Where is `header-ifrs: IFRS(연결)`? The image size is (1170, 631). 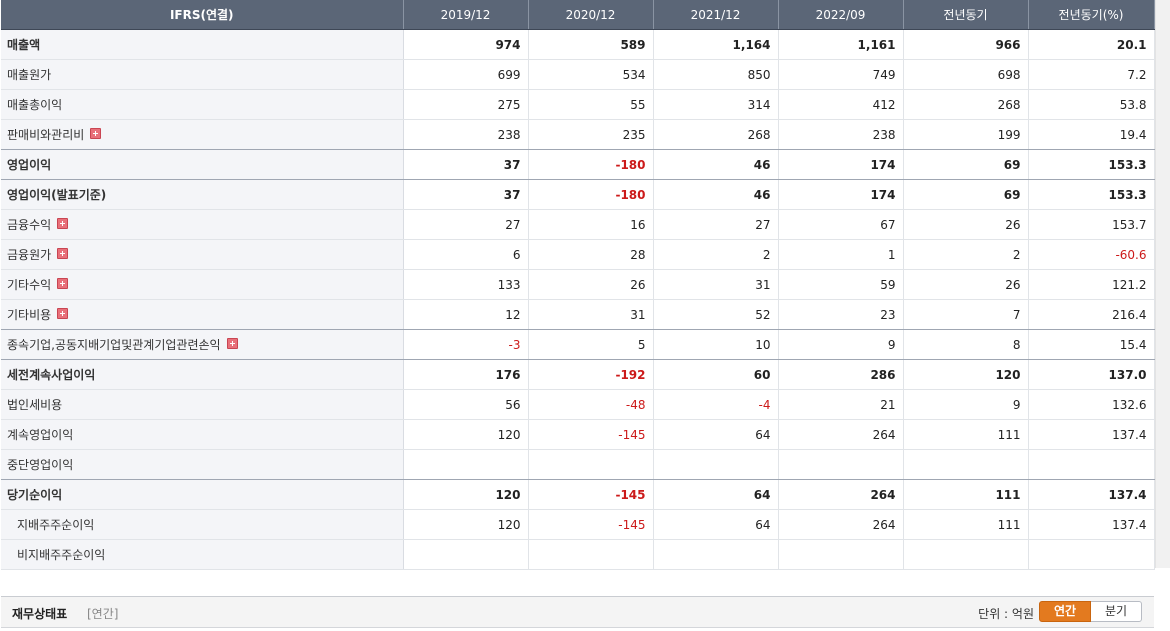 header-ifrs: IFRS(연결) is located at coordinates (202, 15).